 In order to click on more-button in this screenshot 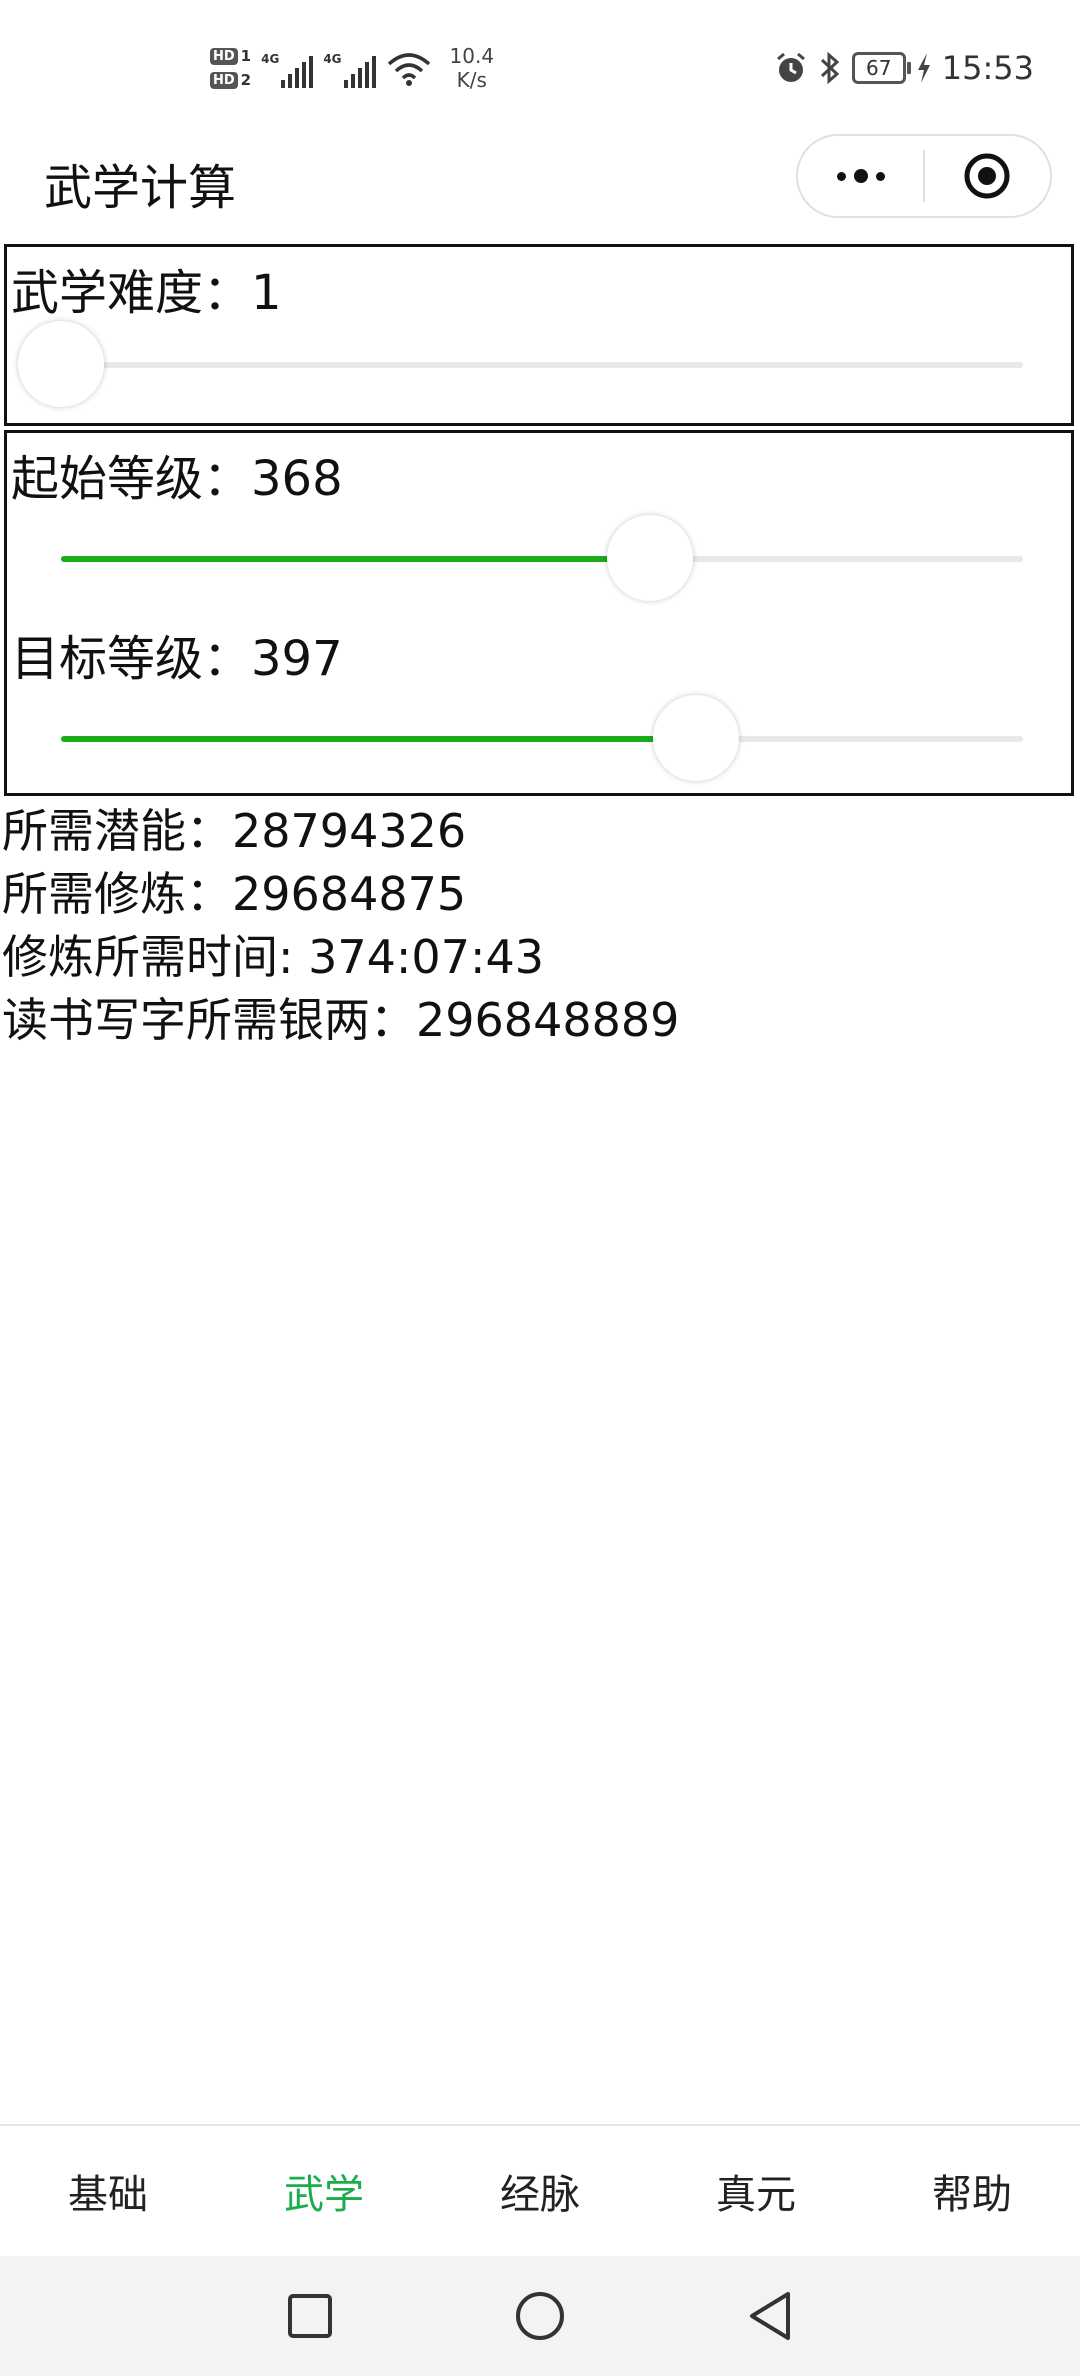, I will do `click(860, 176)`.